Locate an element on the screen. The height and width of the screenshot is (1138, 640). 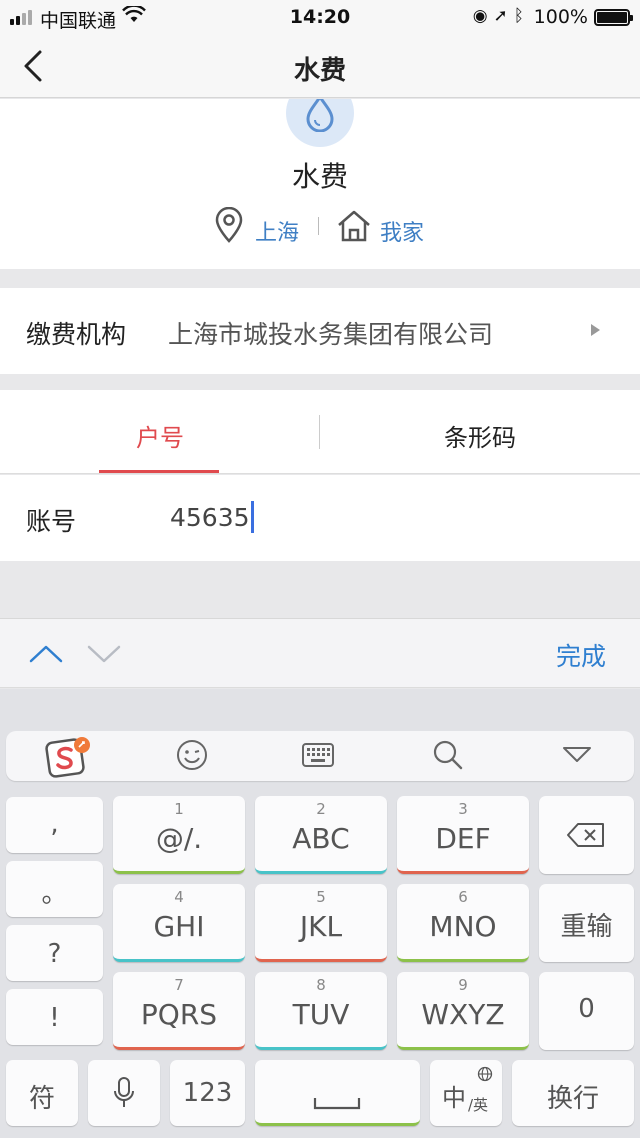
numeric-key: 123 is located at coordinates (207, 1093).